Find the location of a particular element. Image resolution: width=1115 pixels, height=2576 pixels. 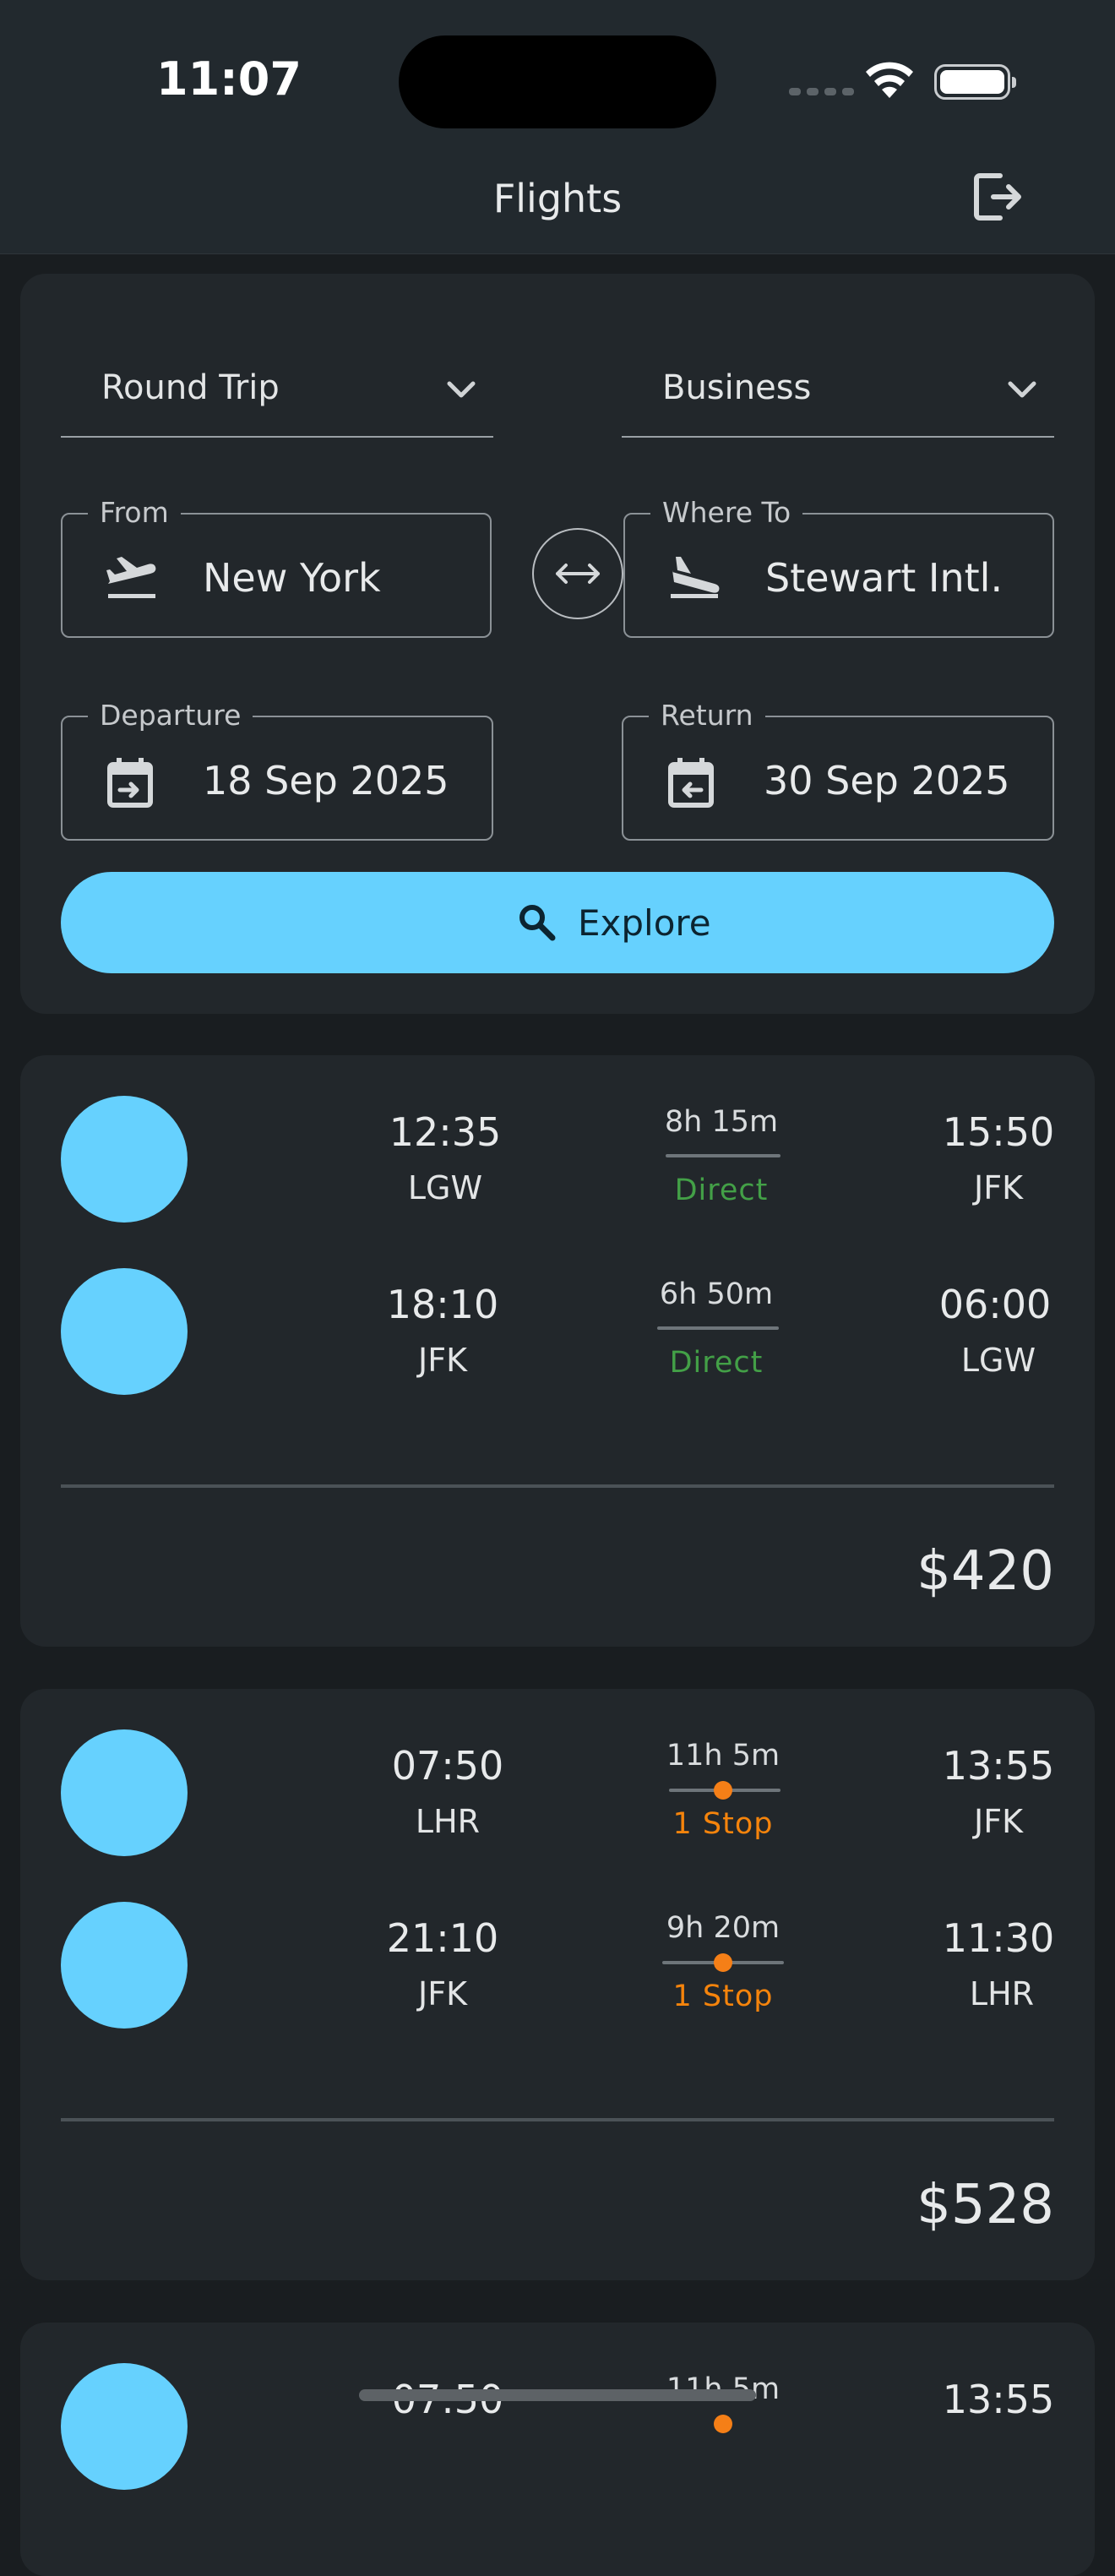

status-bar: 11:07 is located at coordinates (557, 76).